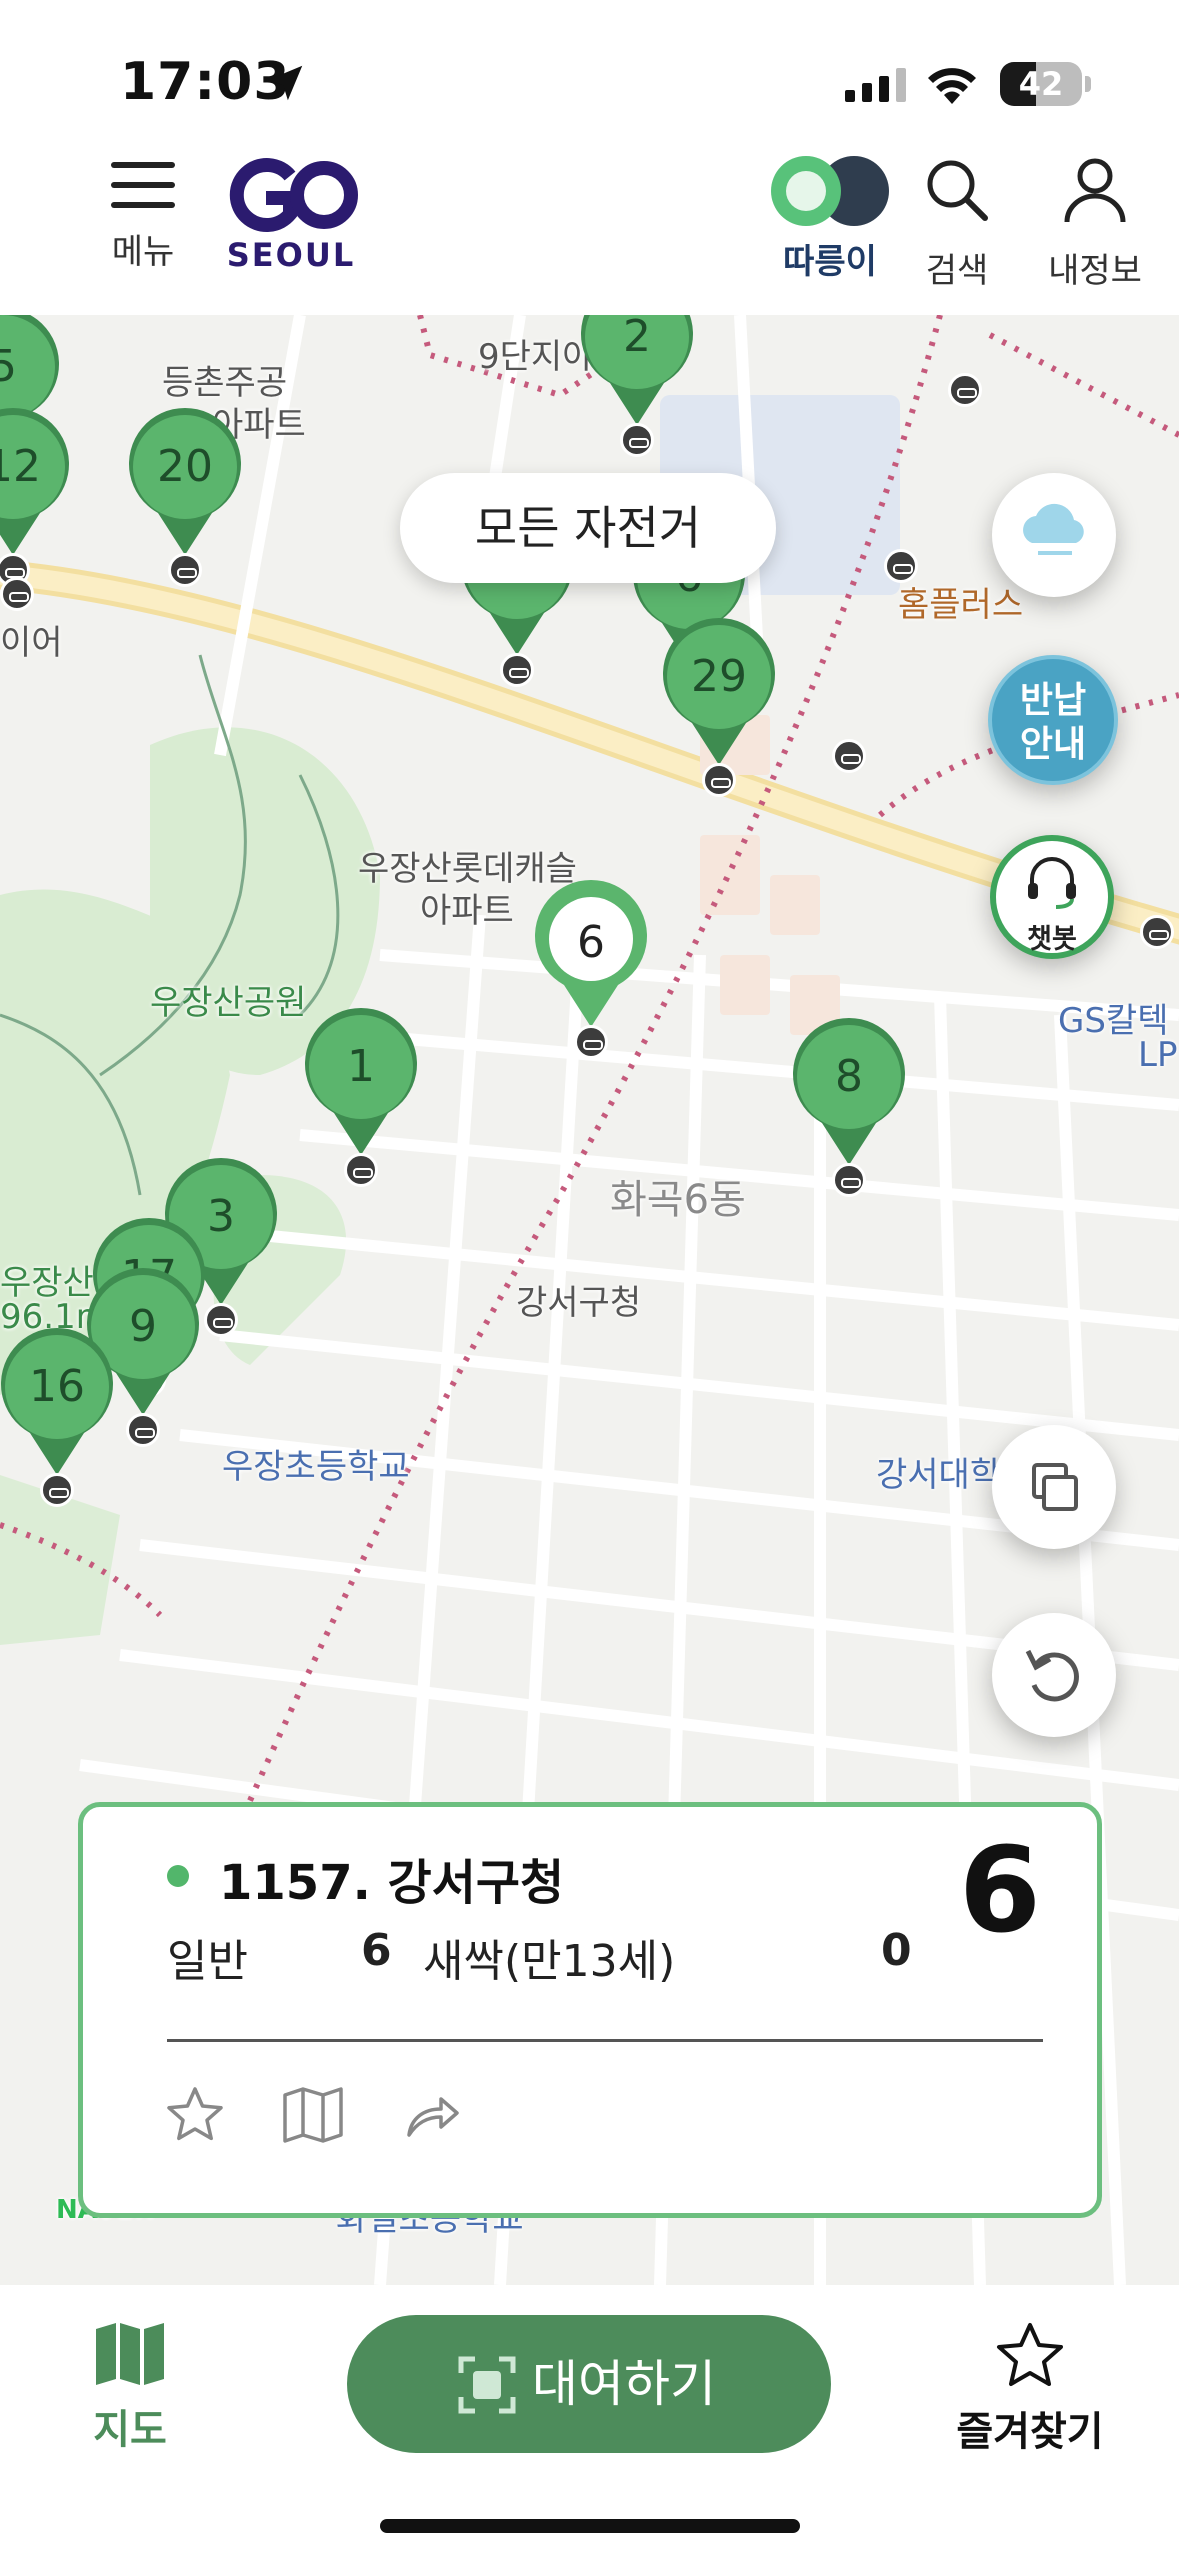 Image resolution: width=1179 pixels, height=2556 pixels. I want to click on general-label: 일반, so click(207, 1961).